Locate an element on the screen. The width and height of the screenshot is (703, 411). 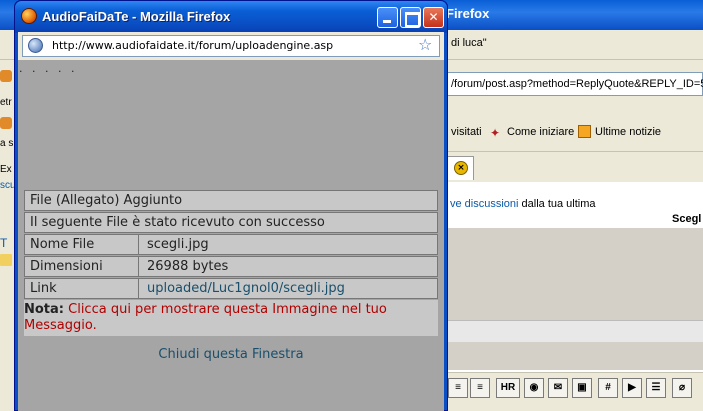
minimize-icon is located at coordinates (387, 17).